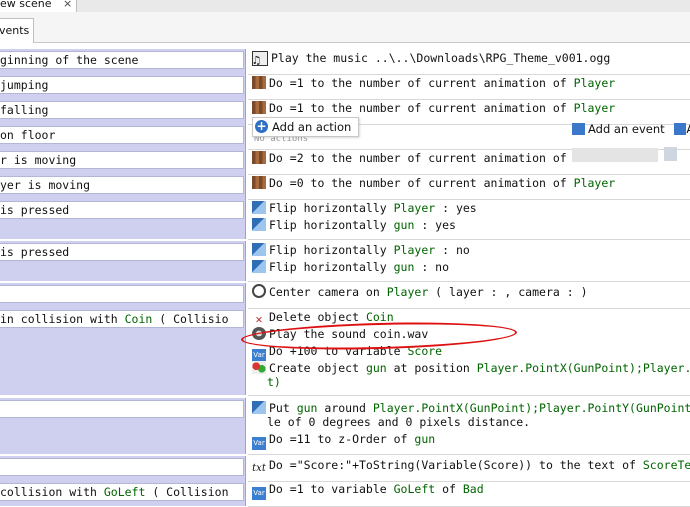 The image size is (690, 507). Describe the element at coordinates (508, 292) in the screenshot. I see `action-text: ( layer : , camera : )` at that location.